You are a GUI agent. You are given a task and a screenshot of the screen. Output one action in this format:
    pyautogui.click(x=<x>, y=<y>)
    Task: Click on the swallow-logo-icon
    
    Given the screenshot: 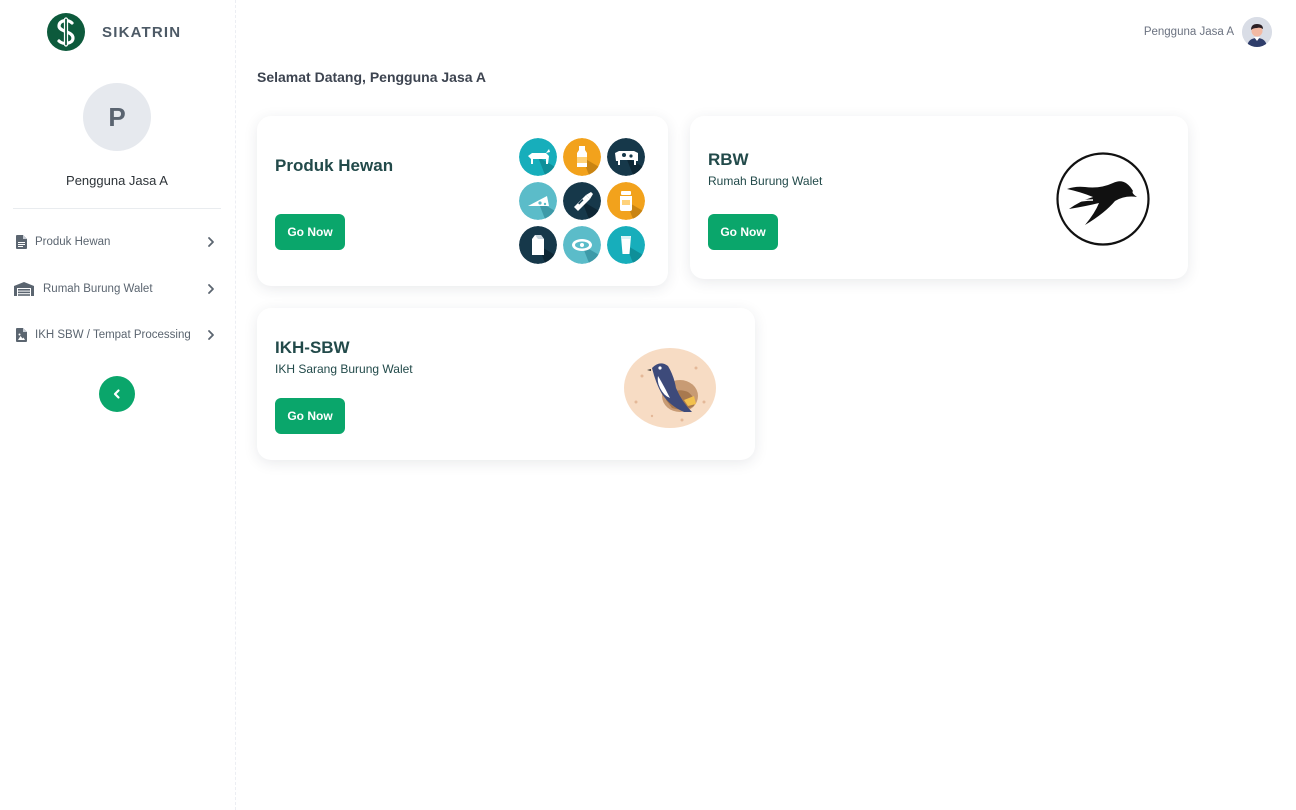 What is the action you would take?
    pyautogui.click(x=1103, y=199)
    